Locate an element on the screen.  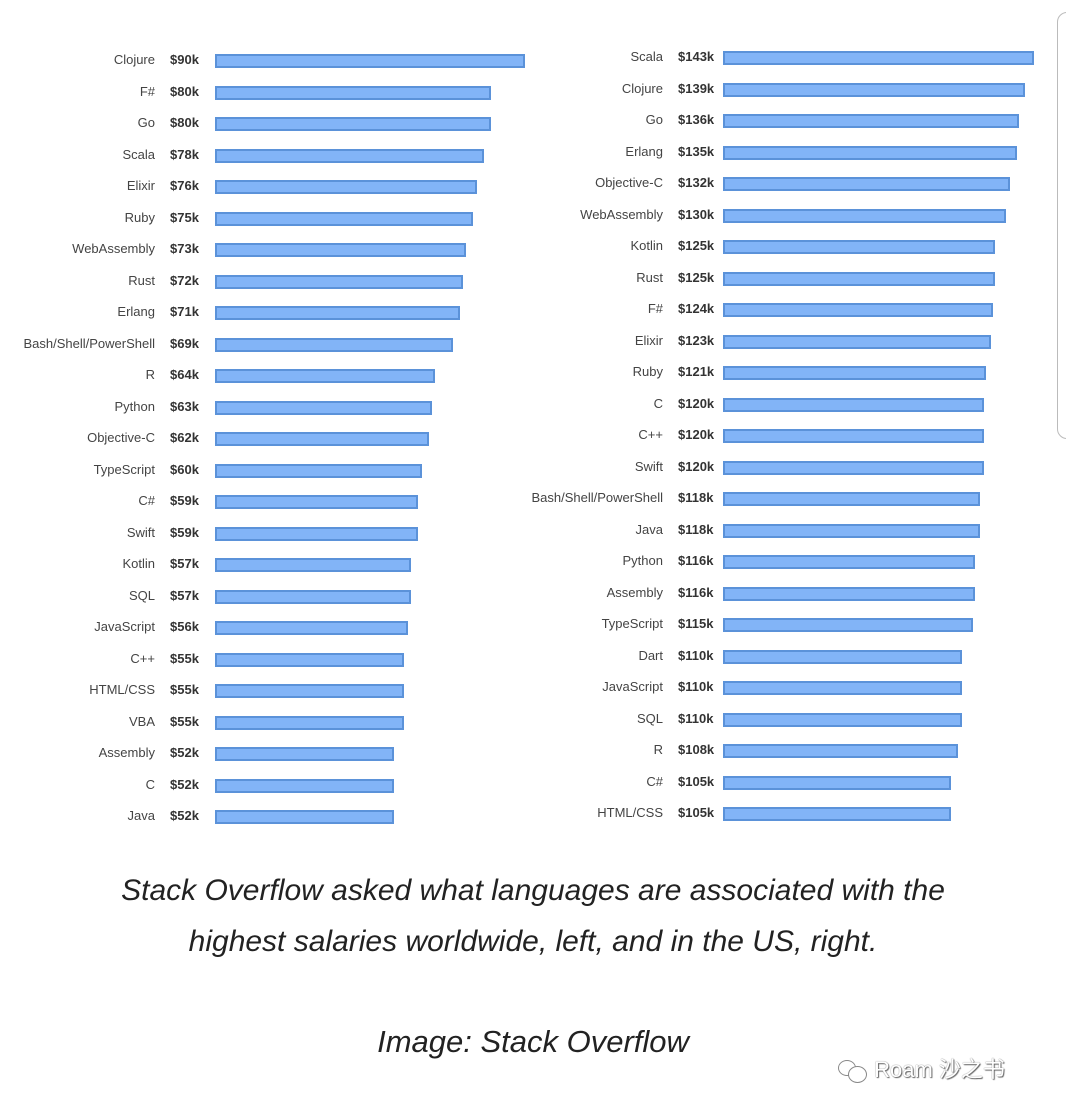
value-label: $136k is located at coordinates (696, 119).